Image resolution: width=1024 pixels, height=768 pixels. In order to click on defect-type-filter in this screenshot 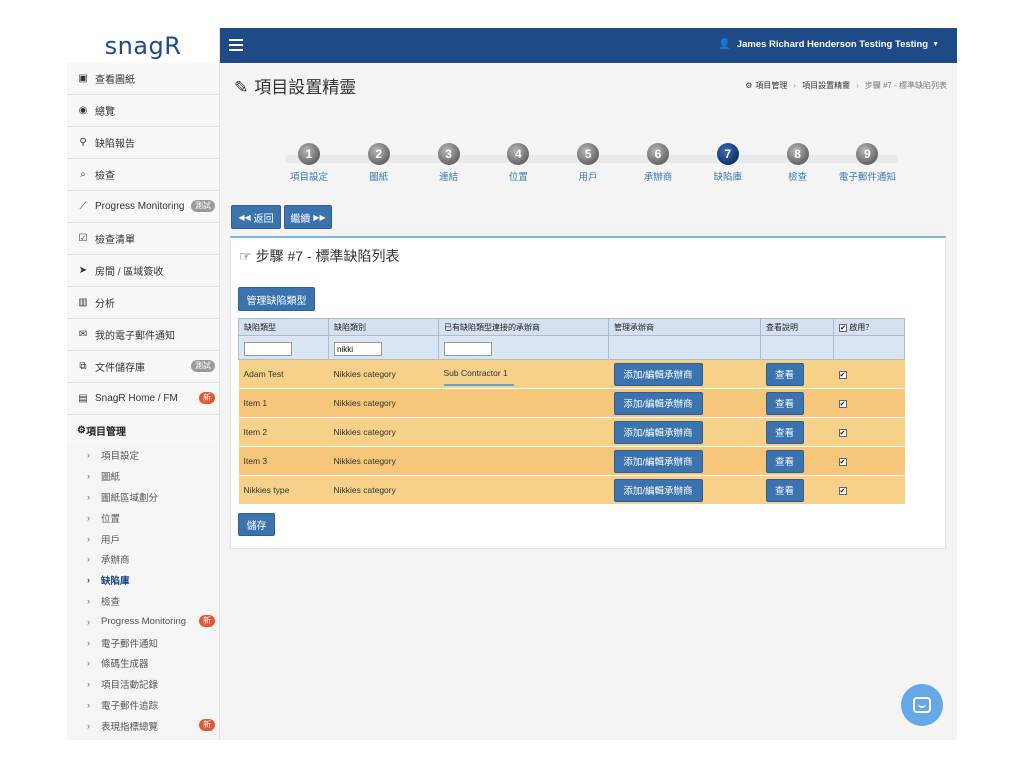, I will do `click(268, 349)`.